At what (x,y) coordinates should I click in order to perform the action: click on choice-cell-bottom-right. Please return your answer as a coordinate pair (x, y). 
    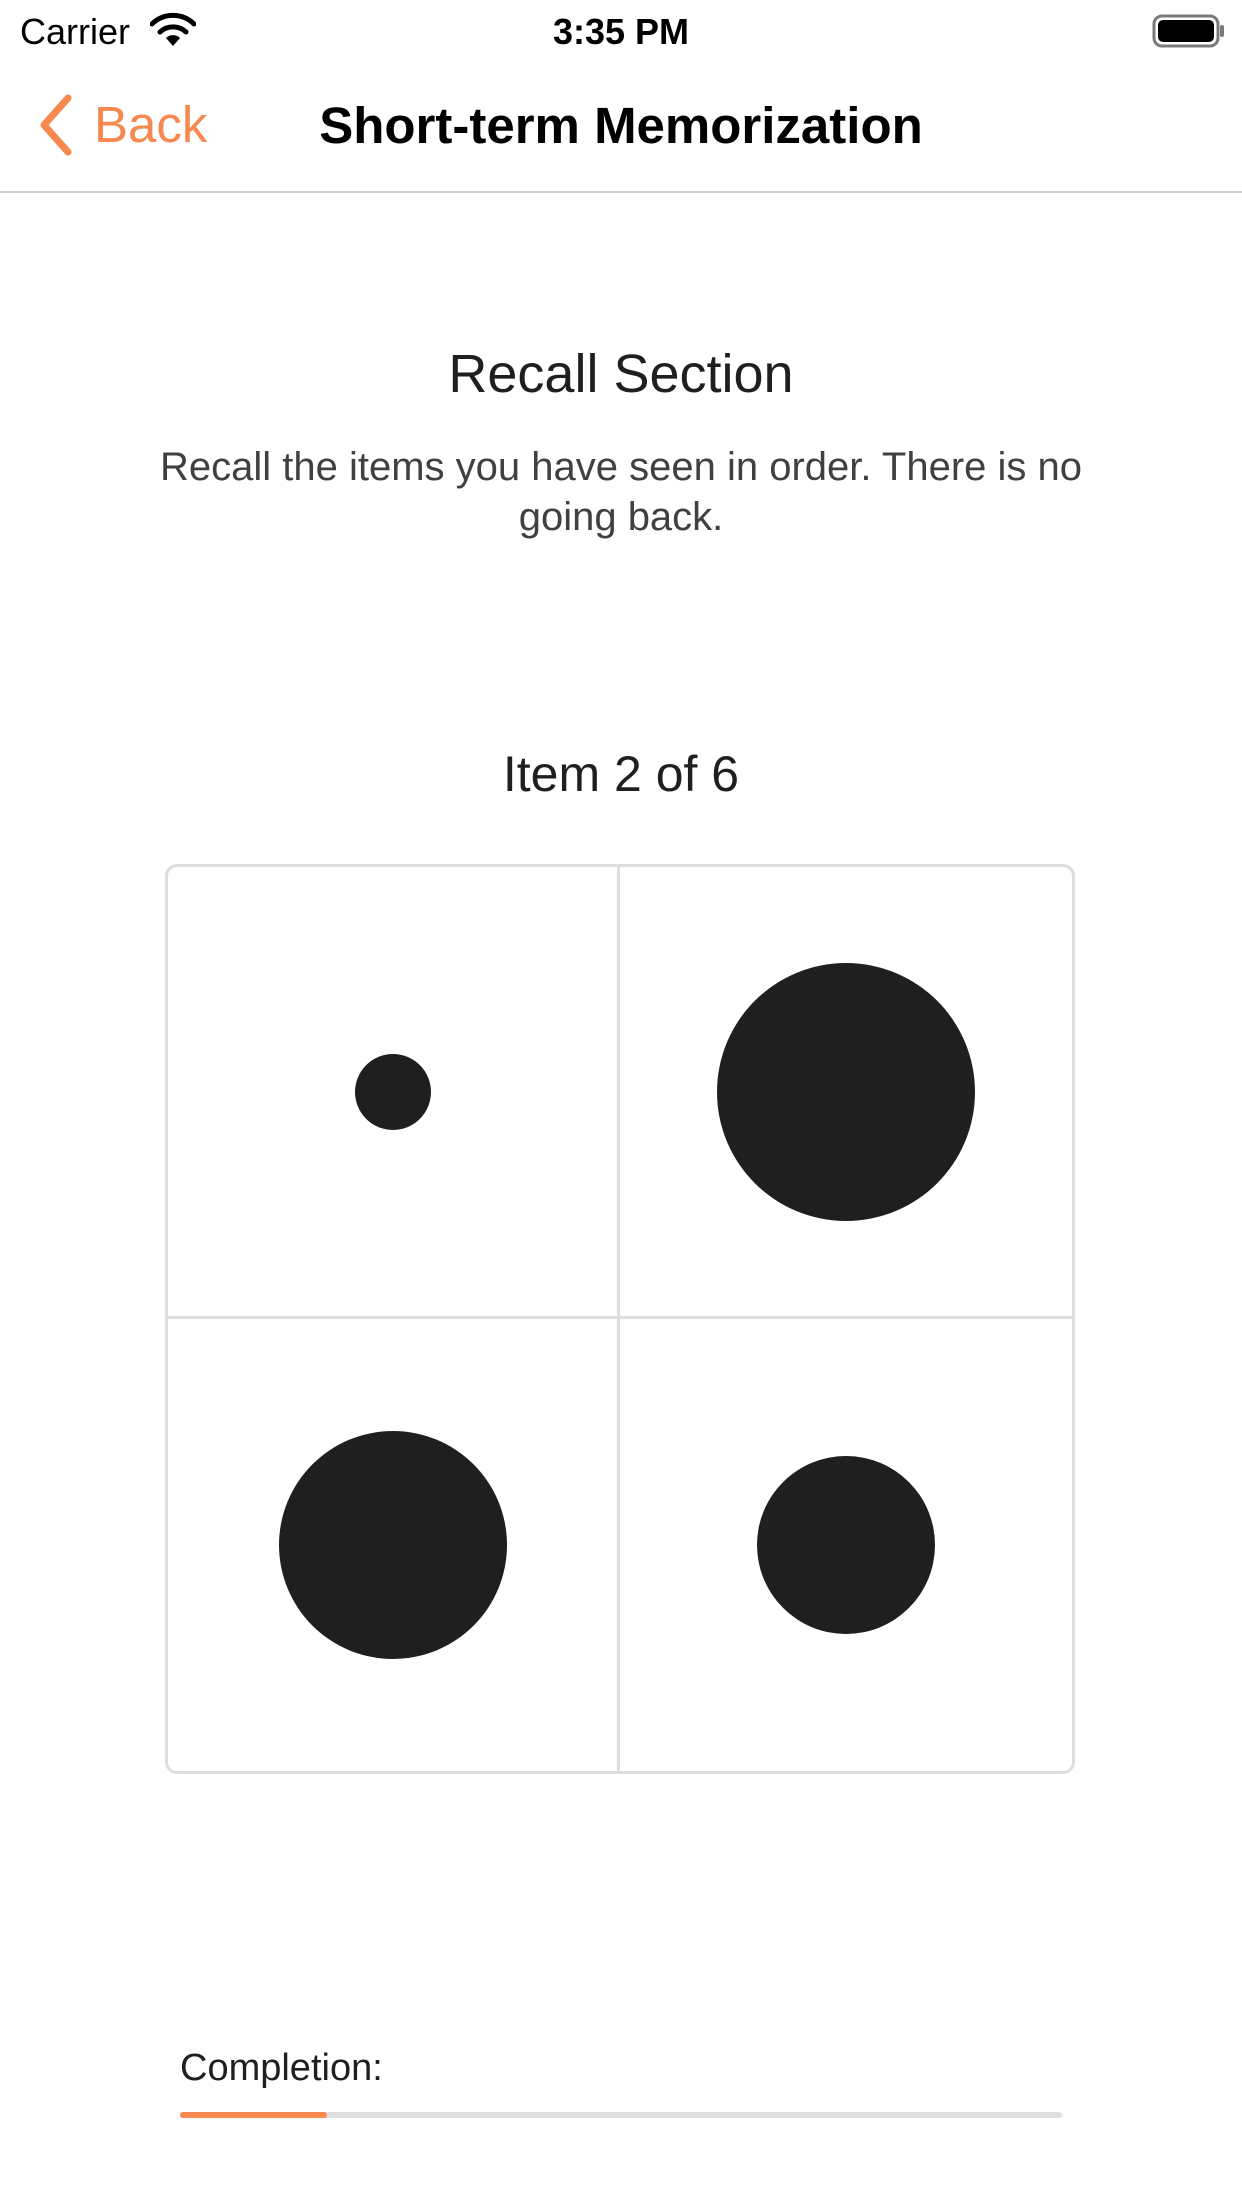
    Looking at the image, I should click on (846, 1545).